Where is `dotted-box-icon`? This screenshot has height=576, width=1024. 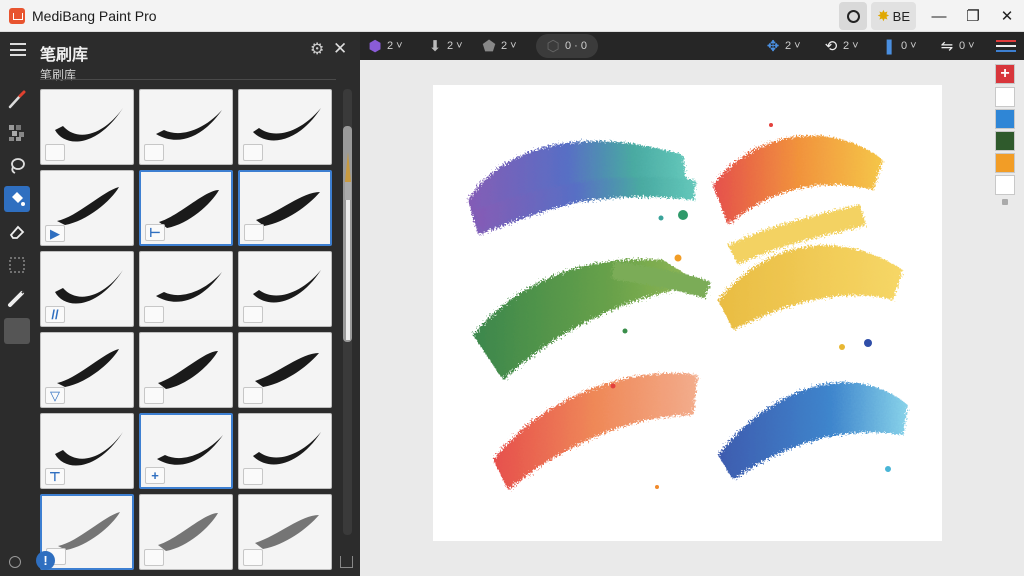 dotted-box-icon is located at coordinates (17, 265).